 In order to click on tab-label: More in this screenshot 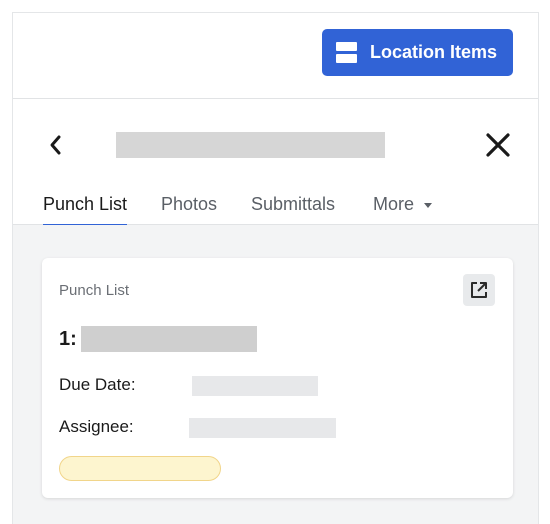, I will do `click(394, 204)`.